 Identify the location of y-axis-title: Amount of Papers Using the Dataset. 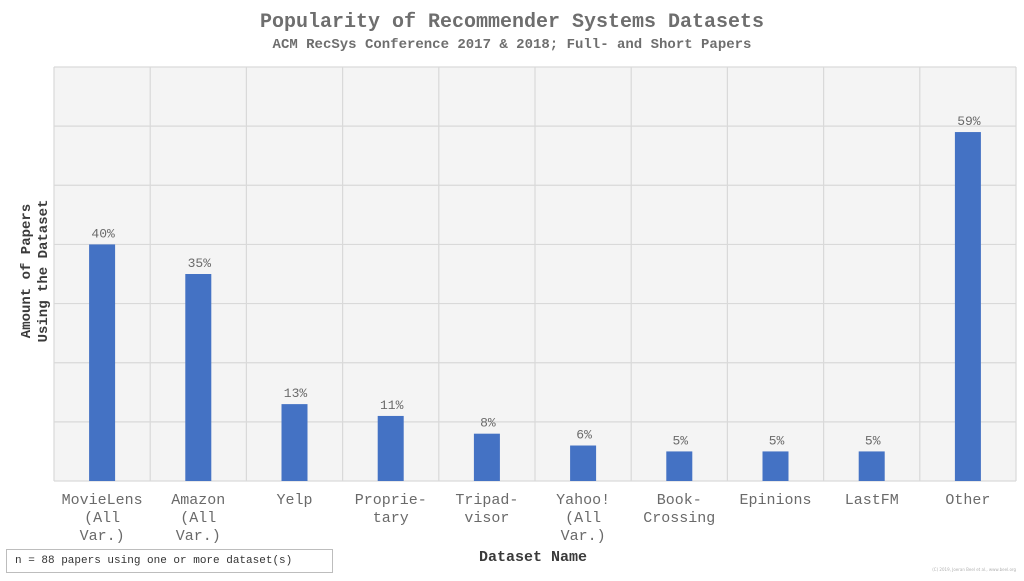
(35, 271).